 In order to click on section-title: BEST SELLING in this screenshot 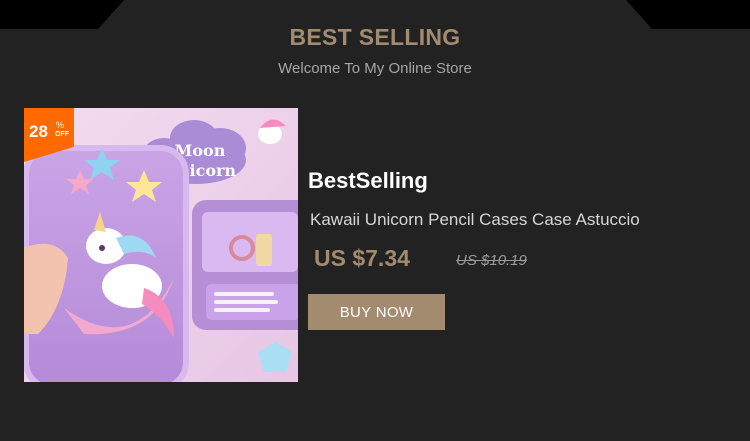, I will do `click(375, 37)`.